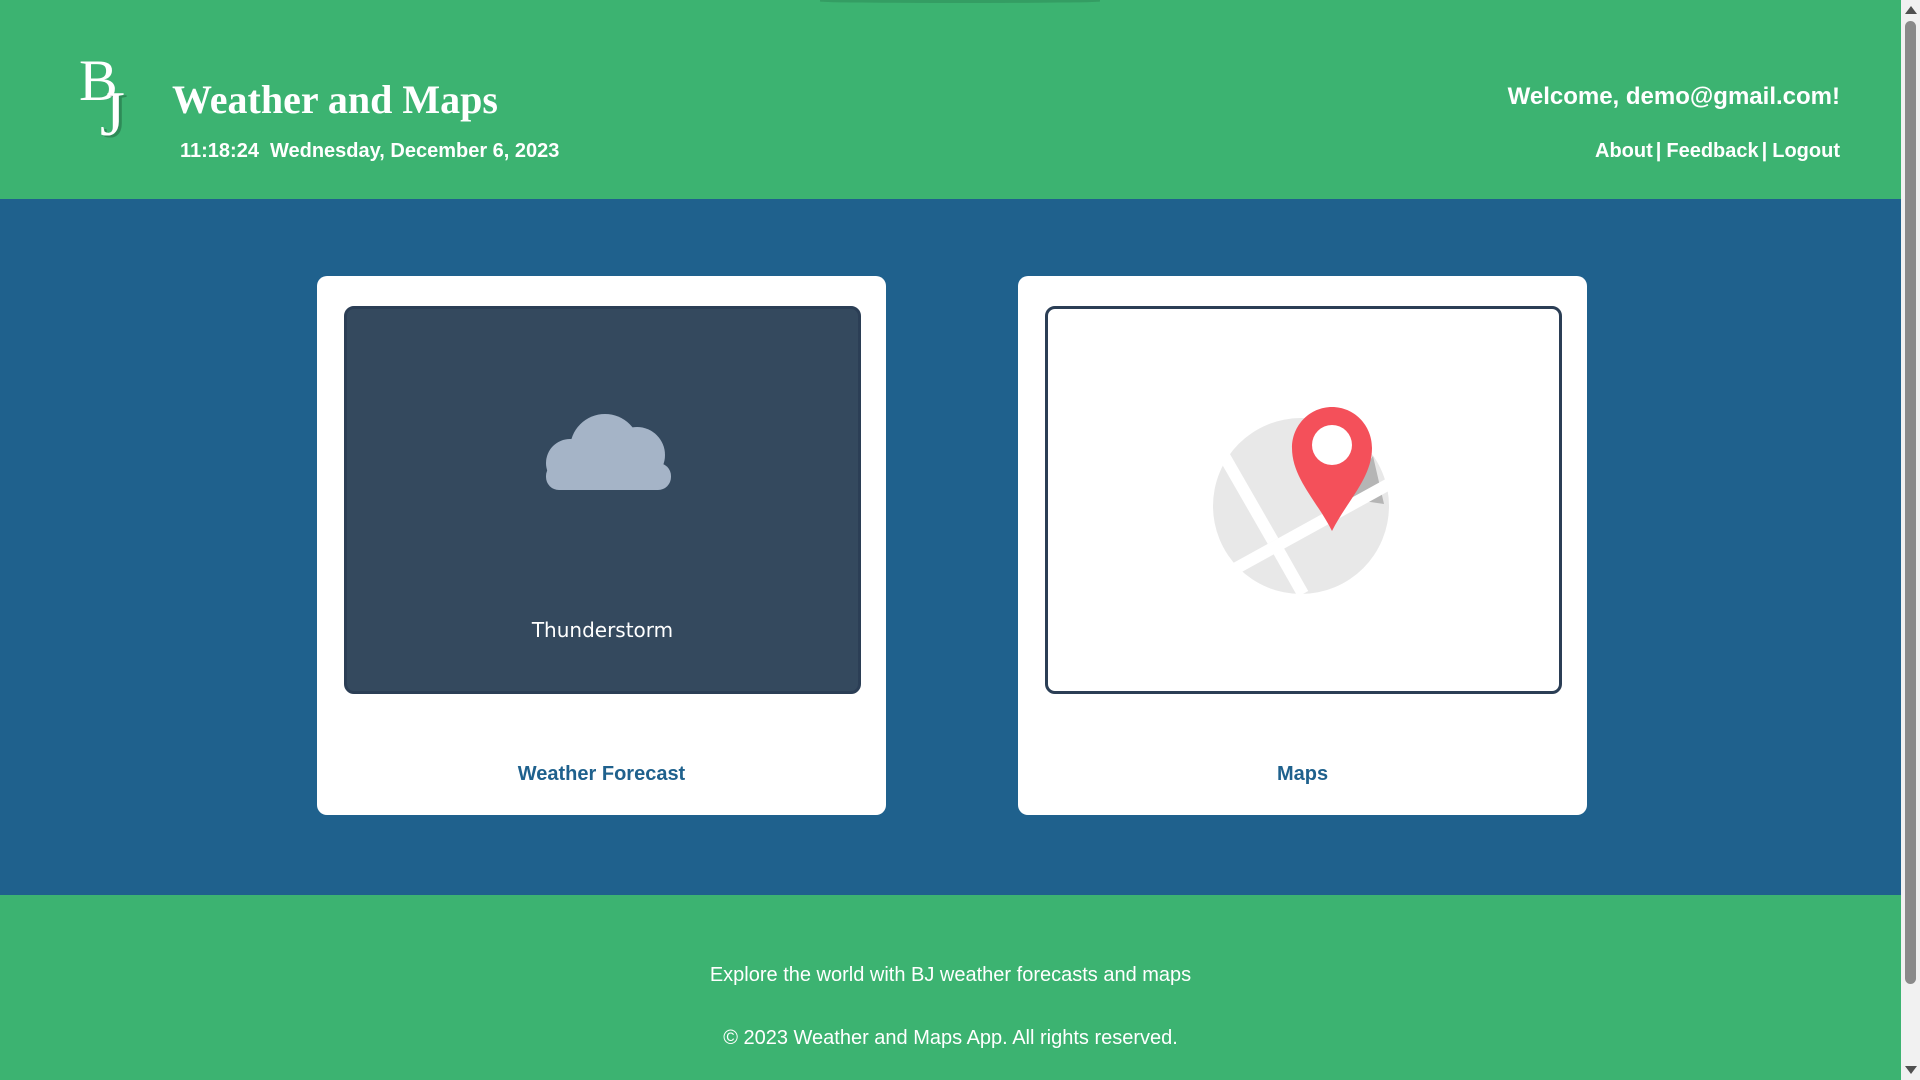 The image size is (1920, 1080). I want to click on maps-preview, so click(1303, 500).